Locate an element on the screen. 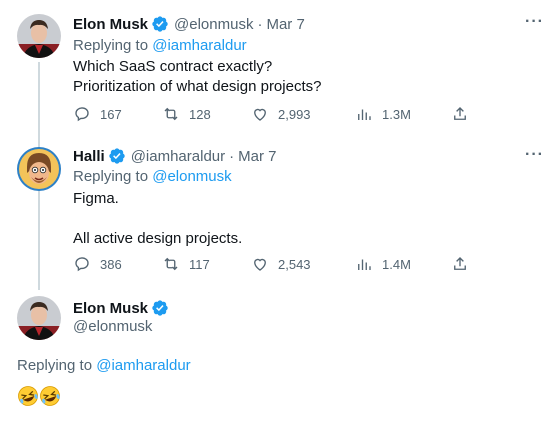 The height and width of the screenshot is (421, 559). reply-count: 167 is located at coordinates (111, 114).